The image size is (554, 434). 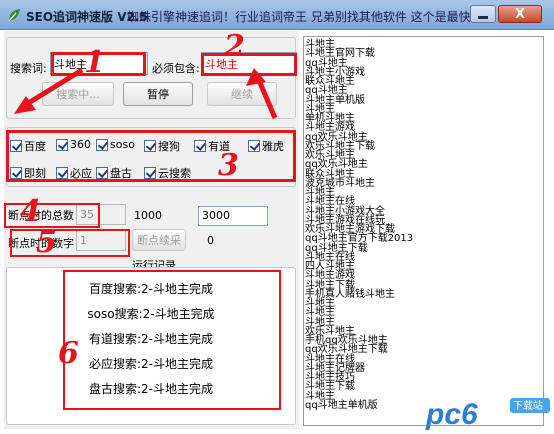 I want to click on log-line: 百度搜索:2-斗地主完成, so click(x=150, y=289).